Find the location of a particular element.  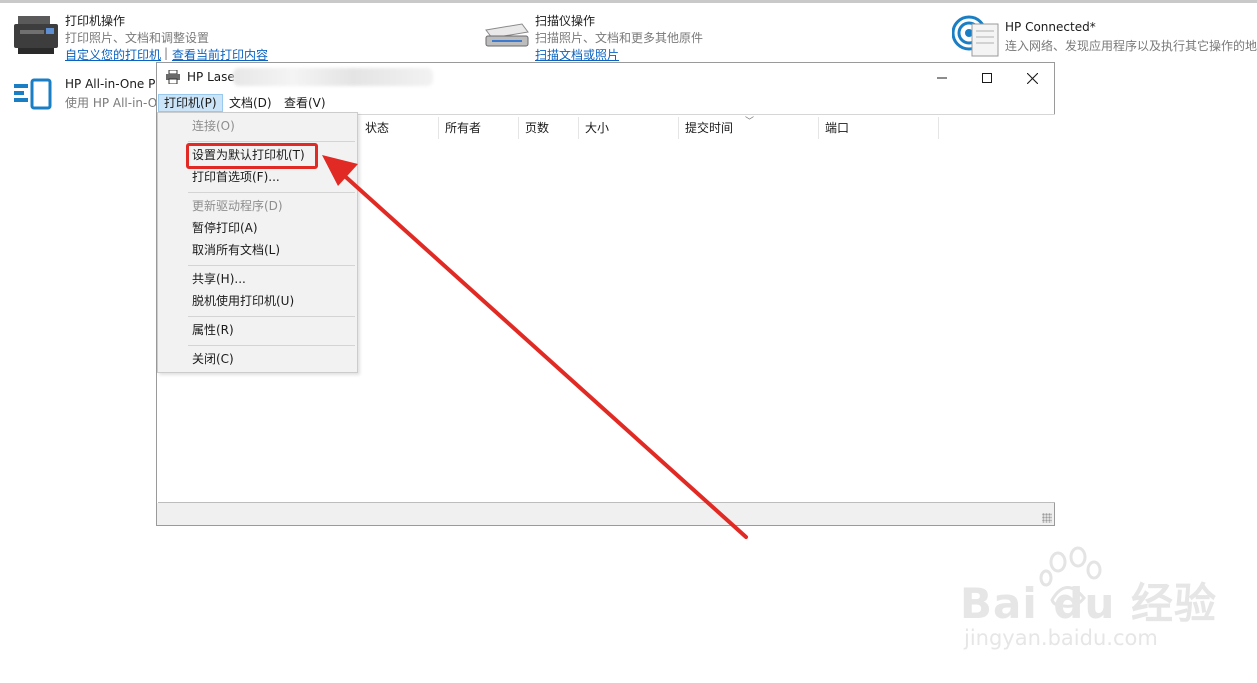

view-printing-link: 查看当前打印内容 is located at coordinates (220, 54).